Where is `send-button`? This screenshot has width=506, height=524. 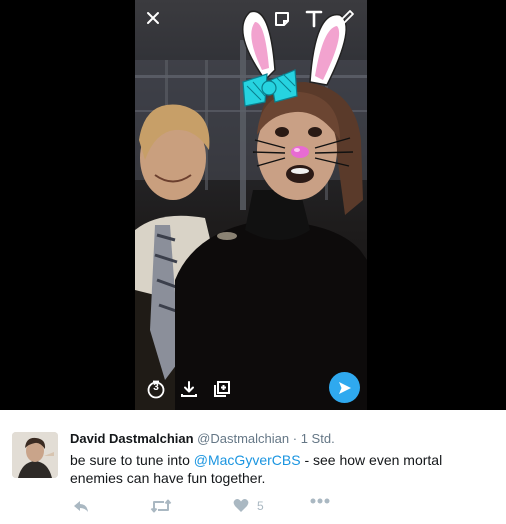 send-button is located at coordinates (344, 387).